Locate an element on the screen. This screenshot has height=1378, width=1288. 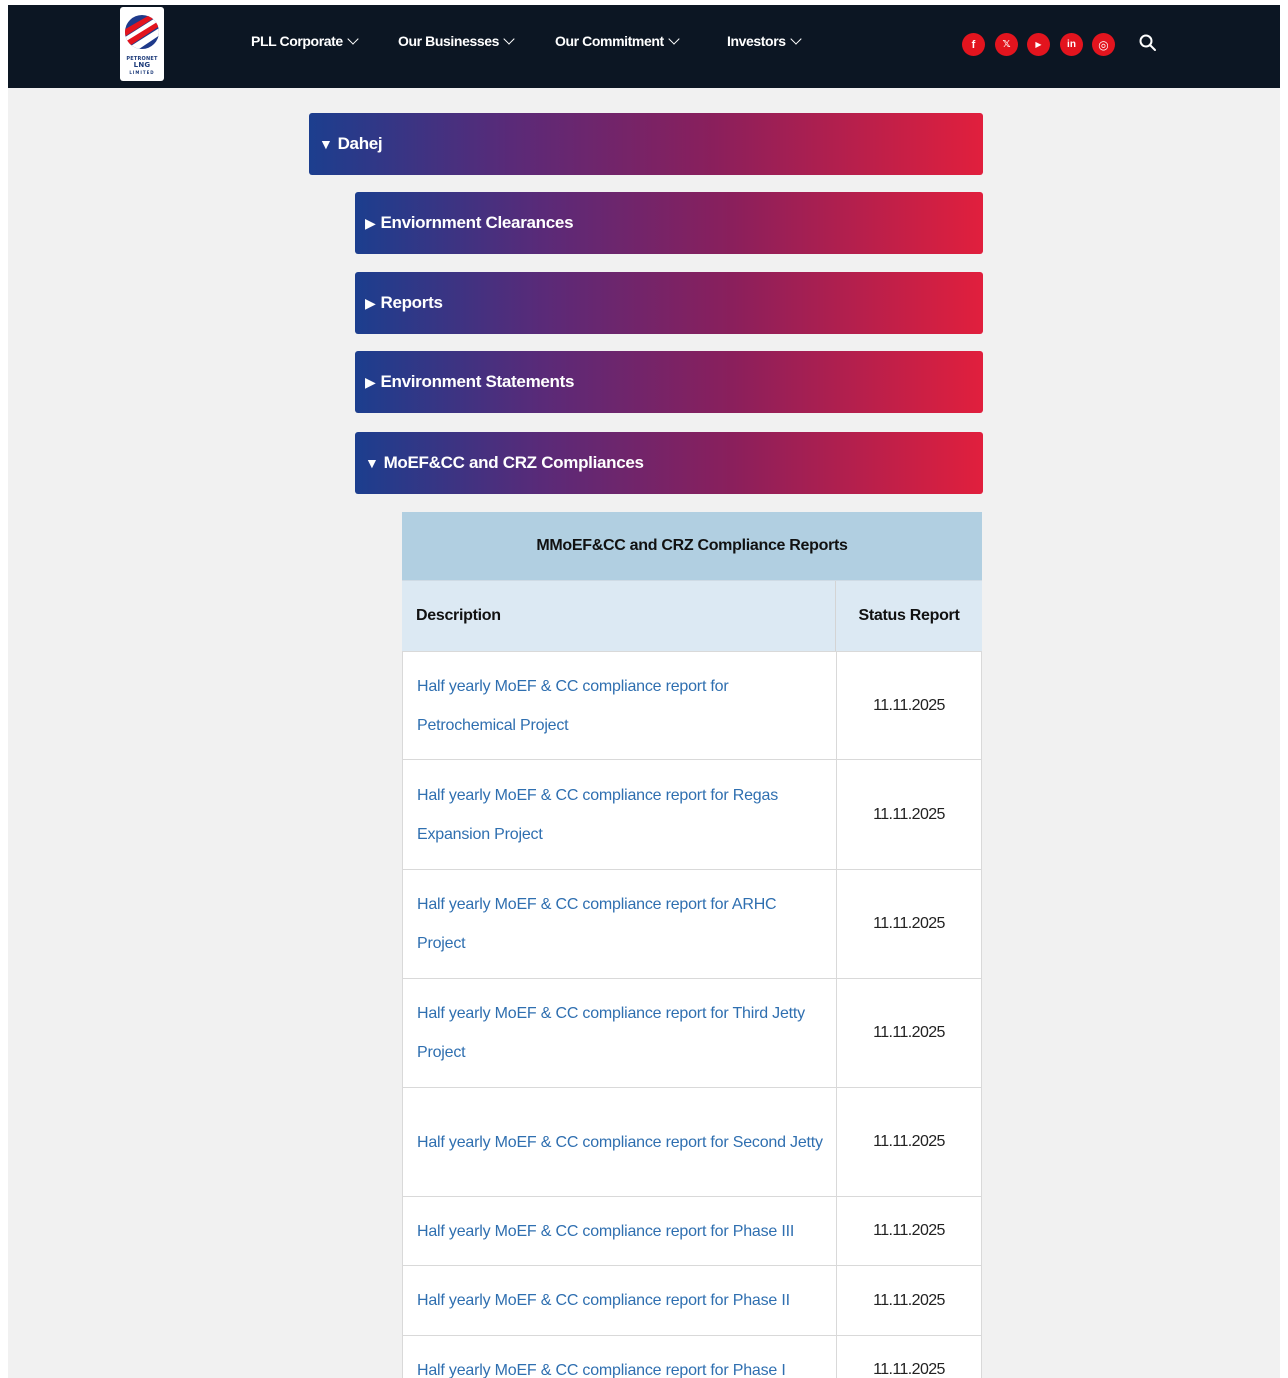
accordion-moefcc-crz-compliances: ▼ MoEF&CC and CRZ Compliances is located at coordinates (669, 463).